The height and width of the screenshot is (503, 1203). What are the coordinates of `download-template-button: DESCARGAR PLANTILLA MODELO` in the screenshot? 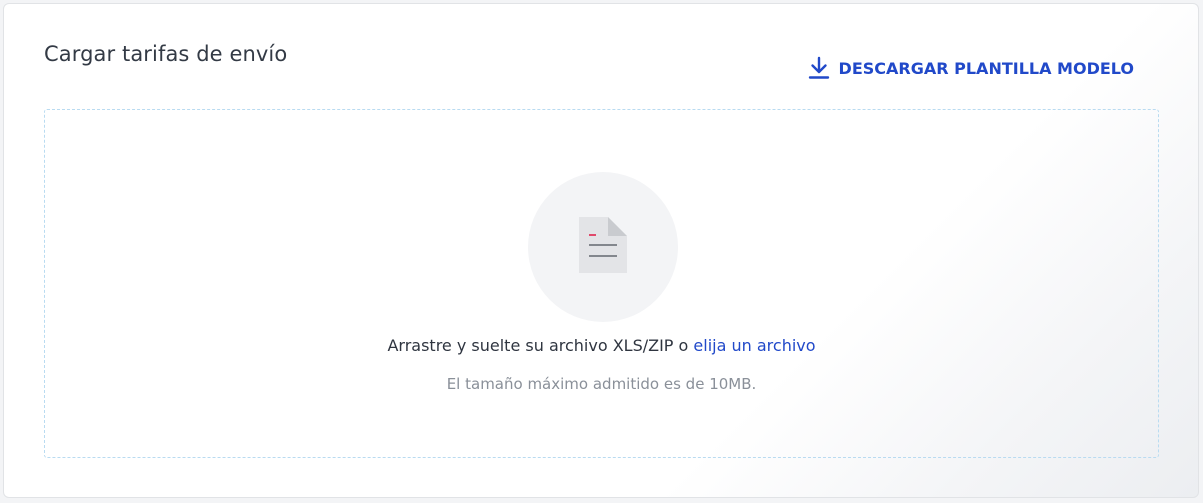 It's located at (971, 68).